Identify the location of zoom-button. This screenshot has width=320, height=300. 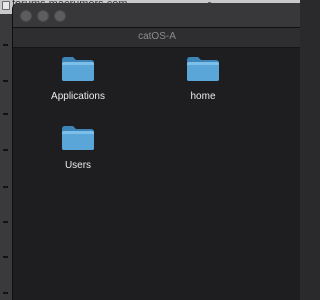
(60, 16).